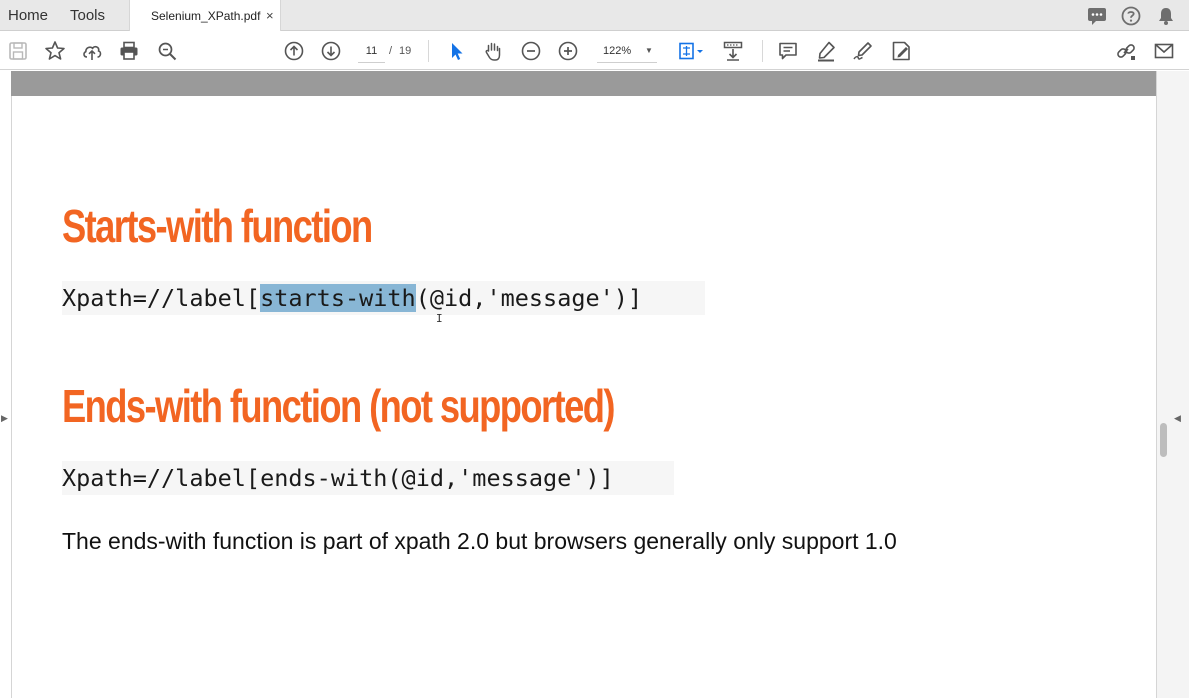 Image resolution: width=1189 pixels, height=698 pixels. What do you see at coordinates (270, 15) in the screenshot?
I see `close-tab-icon: ×` at bounding box center [270, 15].